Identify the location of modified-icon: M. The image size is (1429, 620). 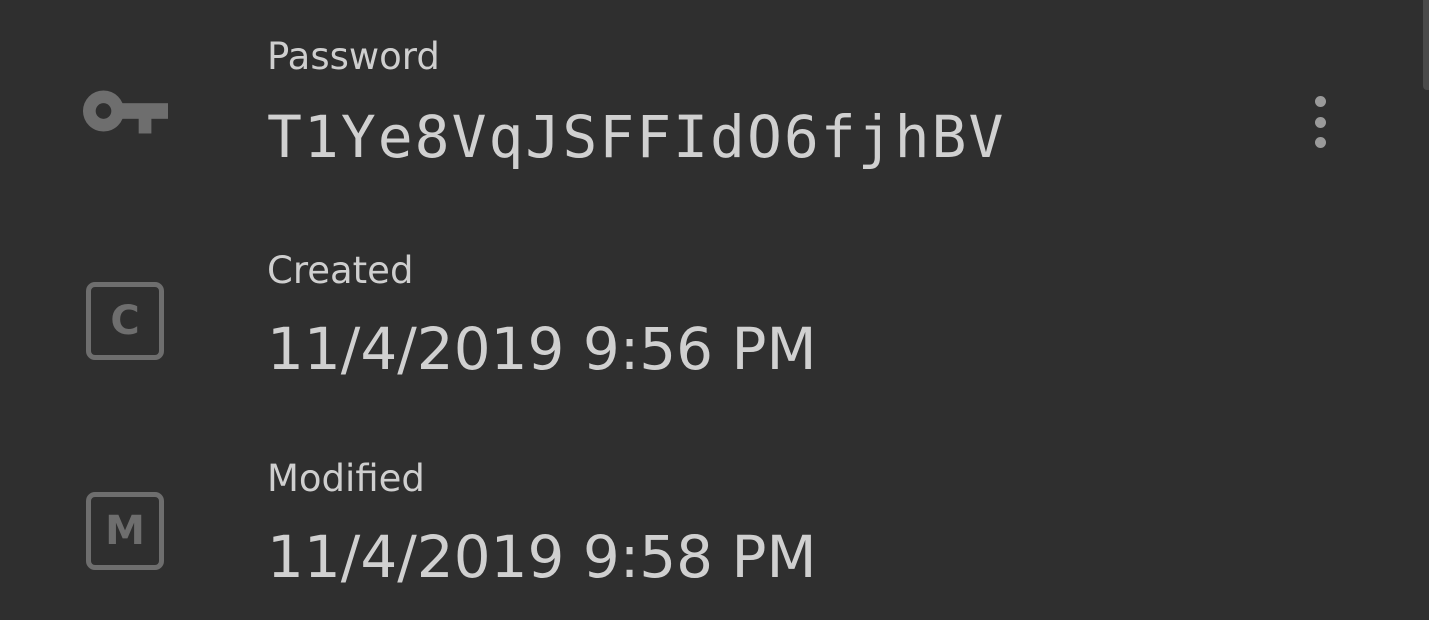
(125, 531).